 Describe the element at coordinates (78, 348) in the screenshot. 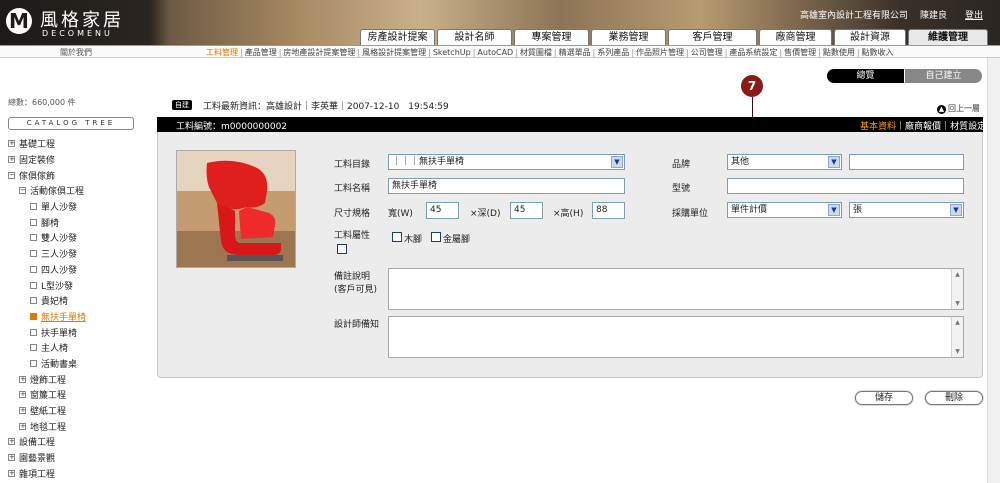

I see `tree-item: 主人椅` at that location.